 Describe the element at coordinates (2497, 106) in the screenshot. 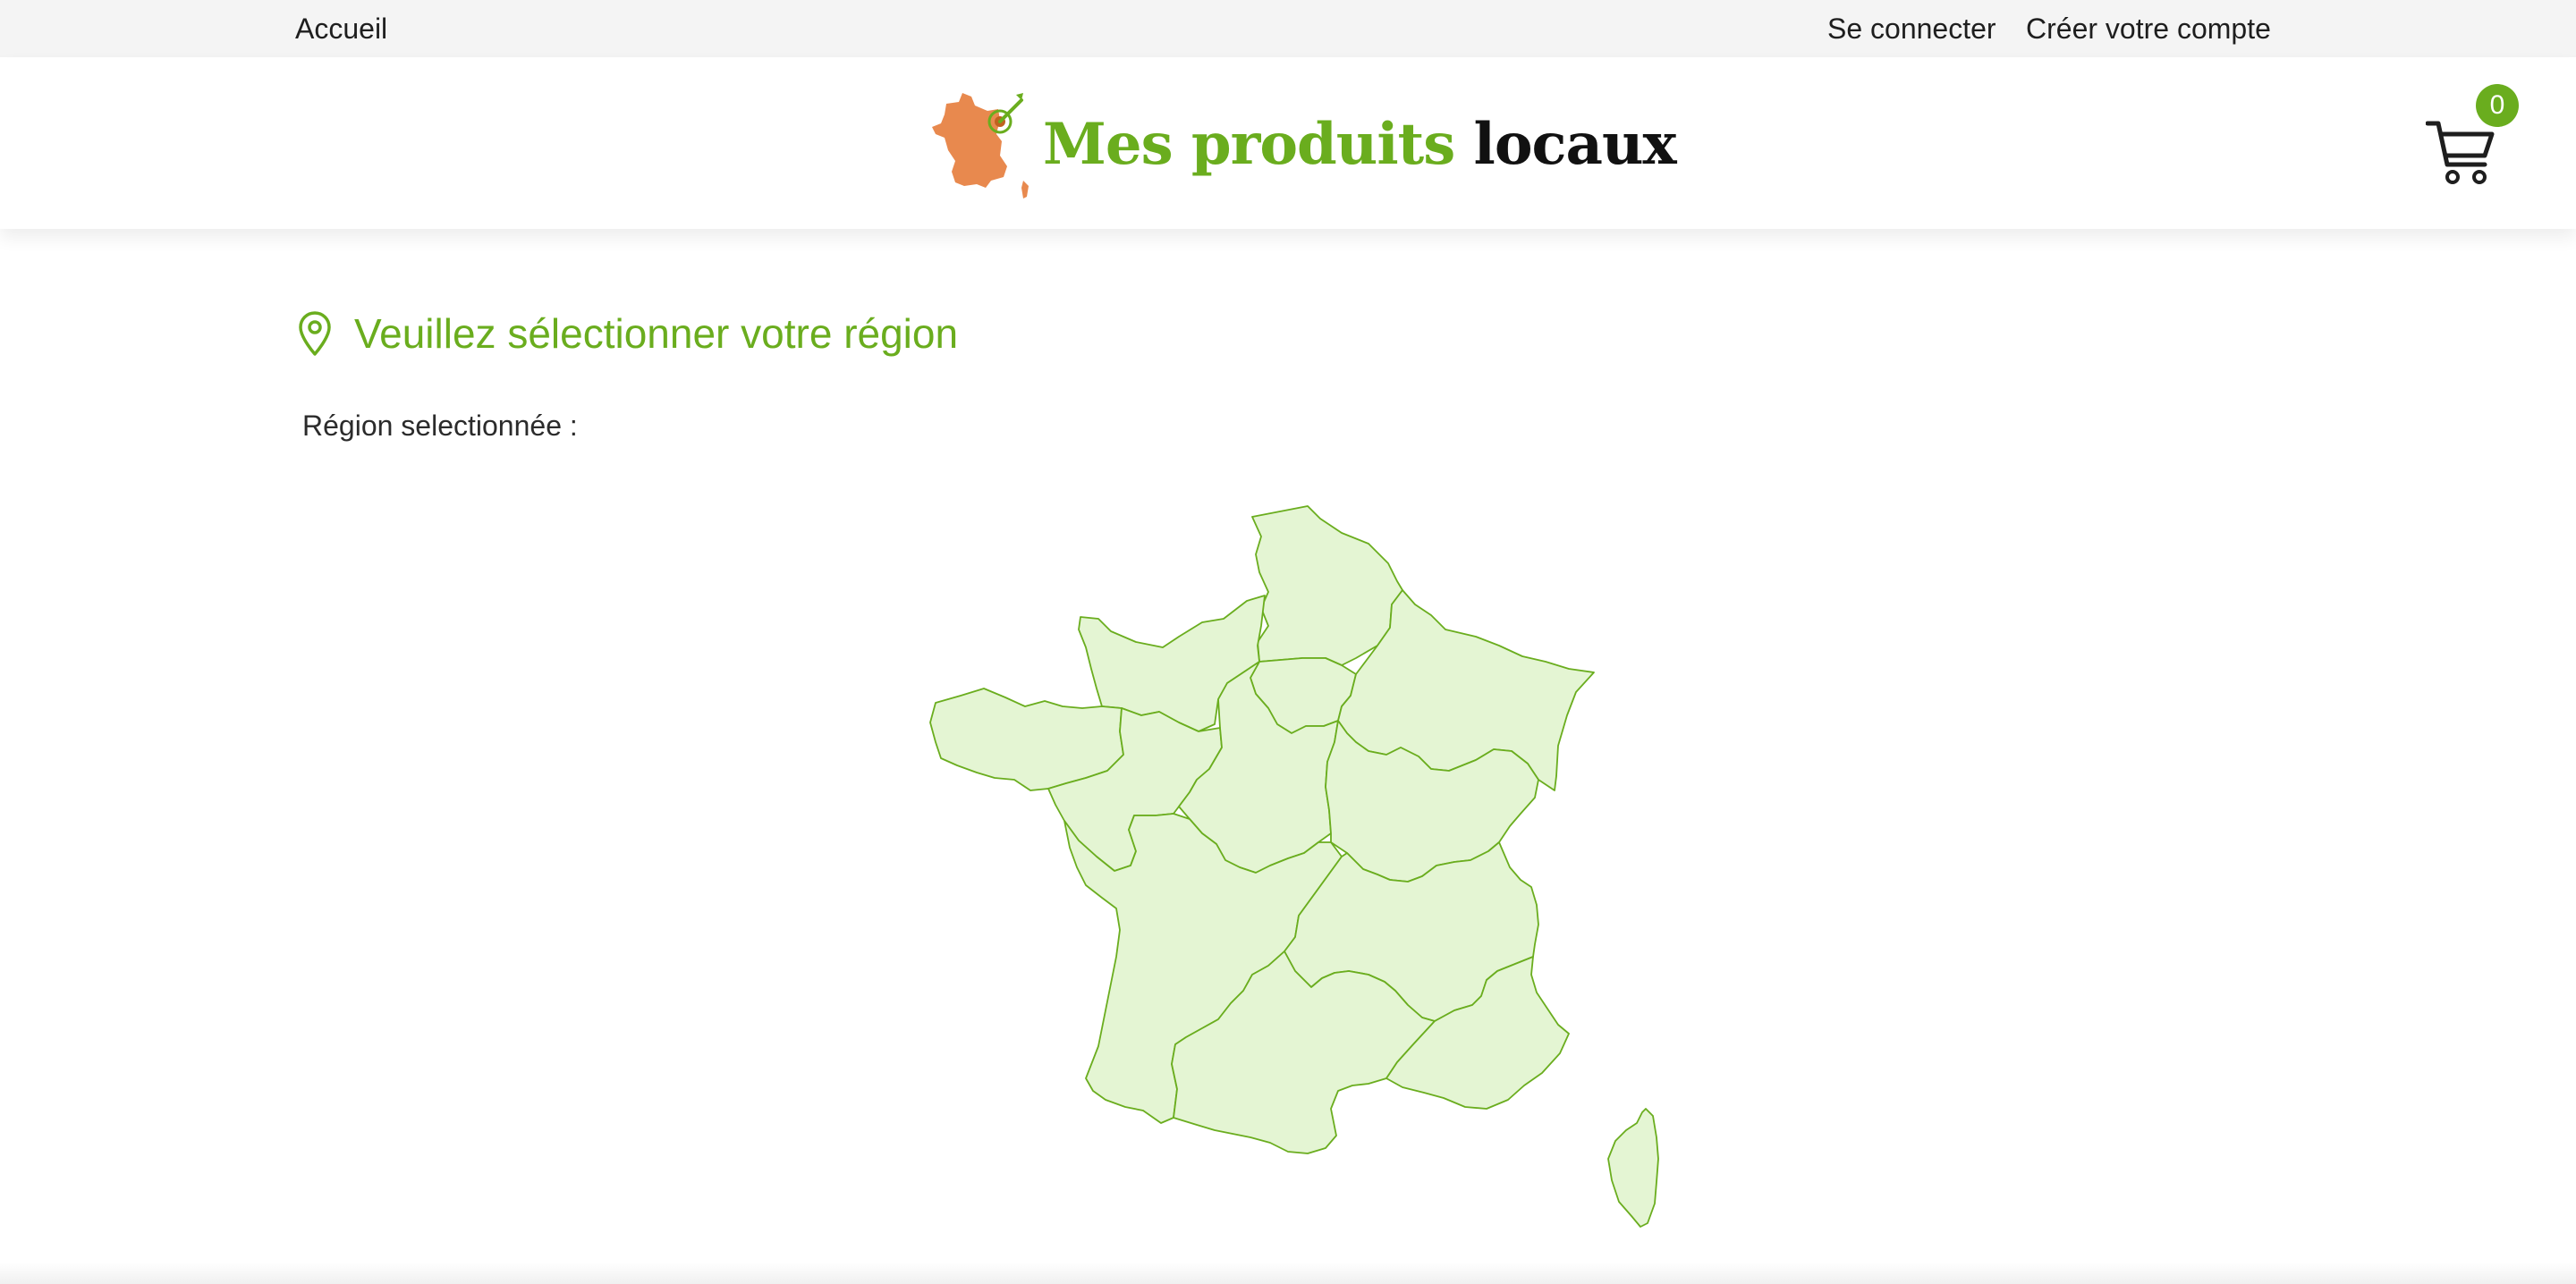

I see `cart-count-badge: 0` at that location.